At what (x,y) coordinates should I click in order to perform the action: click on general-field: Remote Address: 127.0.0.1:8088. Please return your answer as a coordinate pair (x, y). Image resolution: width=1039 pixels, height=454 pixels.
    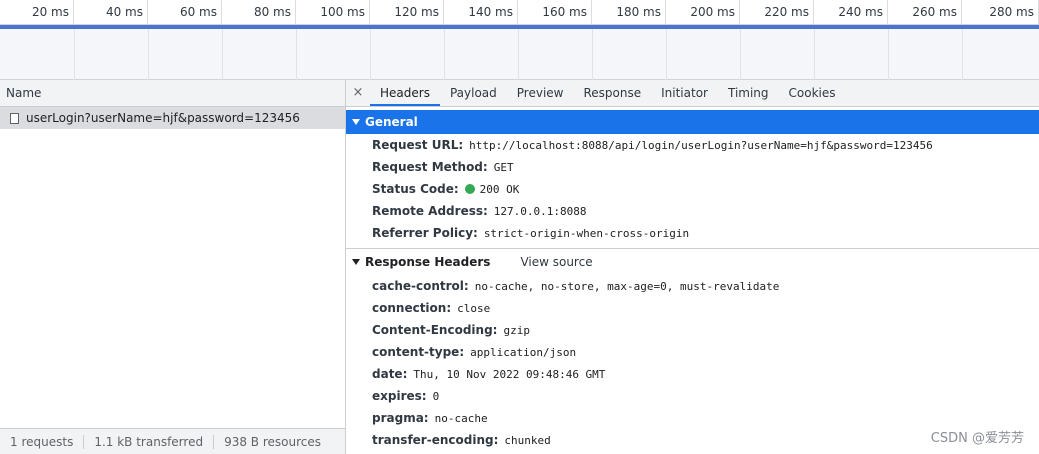
    Looking at the image, I should click on (692, 211).